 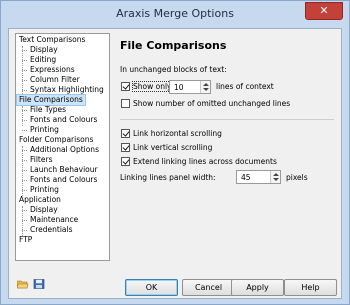 What do you see at coordinates (23, 284) in the screenshot?
I see `open-folder-icon` at bounding box center [23, 284].